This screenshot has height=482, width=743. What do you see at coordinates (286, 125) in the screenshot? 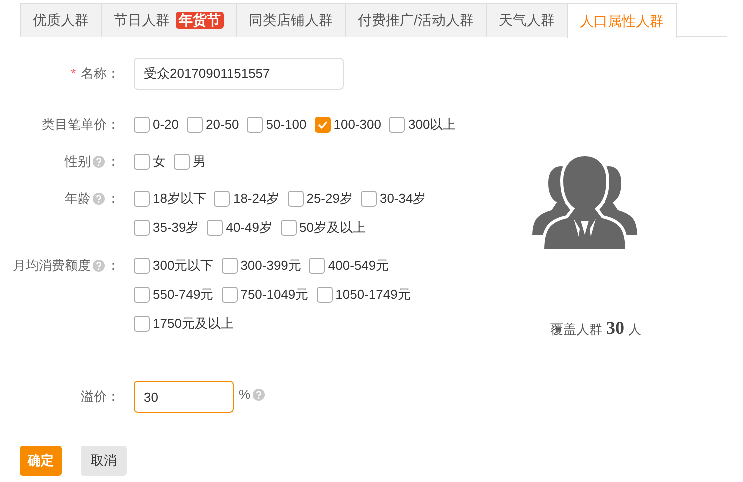
I see `option-label: 50-100` at bounding box center [286, 125].